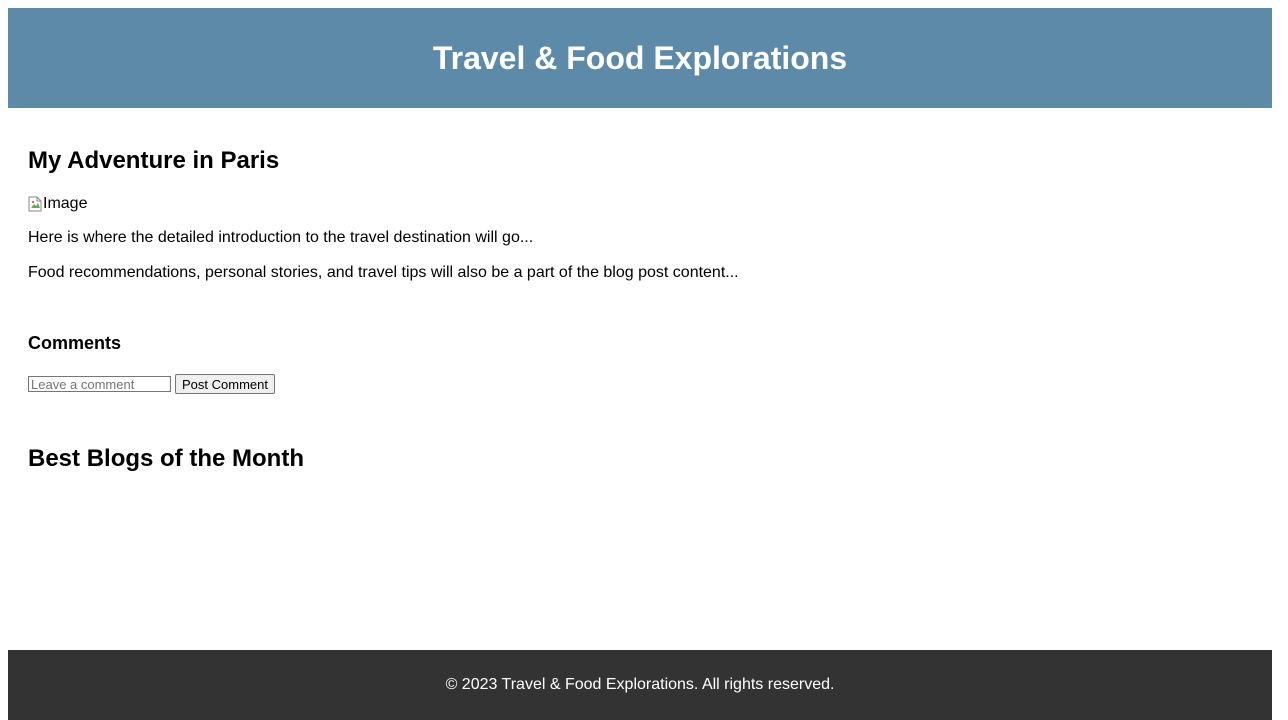 Image resolution: width=1288 pixels, height=720 pixels. Describe the element at coordinates (225, 384) in the screenshot. I see `post-comment-button: Post Comment` at that location.